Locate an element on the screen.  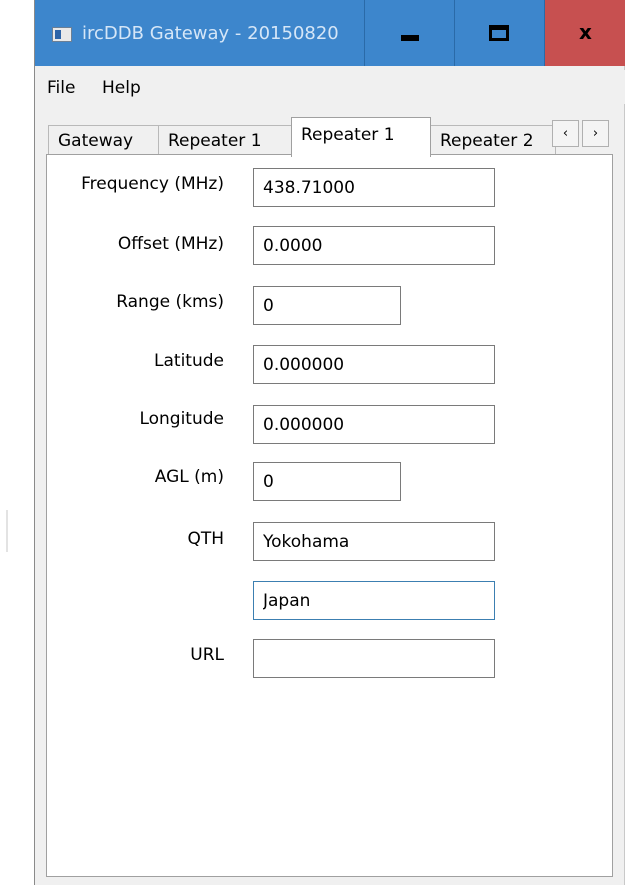
tab-scroll-right-button: › is located at coordinates (595, 133).